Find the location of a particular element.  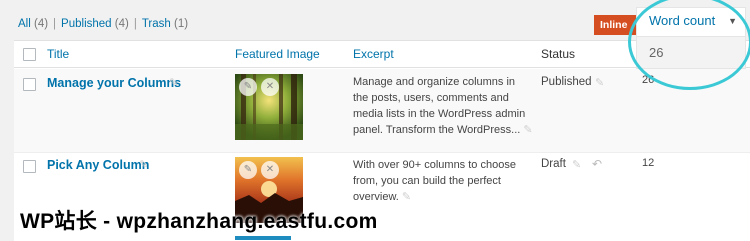

column-header-excerpt: Excerpt is located at coordinates (373, 54).